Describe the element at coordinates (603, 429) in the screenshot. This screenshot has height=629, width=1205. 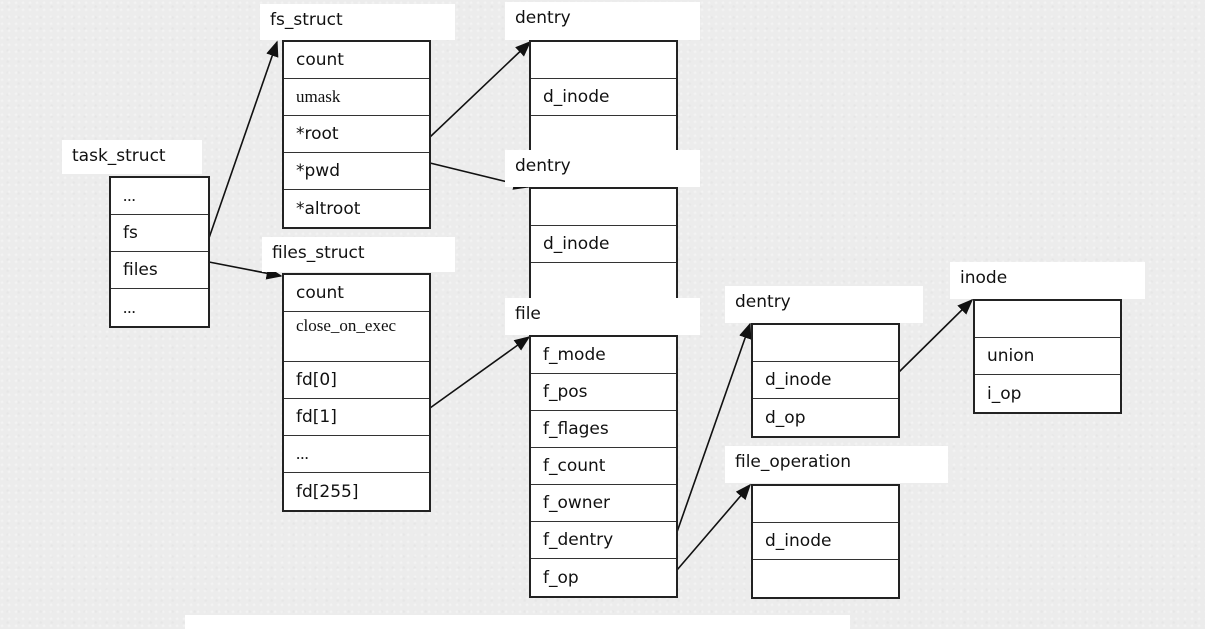
I see `field: f_flages` at that location.